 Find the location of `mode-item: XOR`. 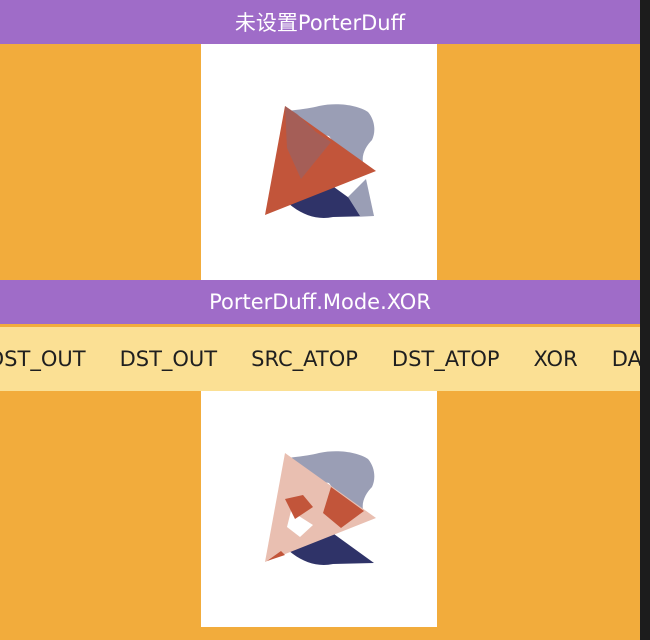

mode-item: XOR is located at coordinates (556, 359).